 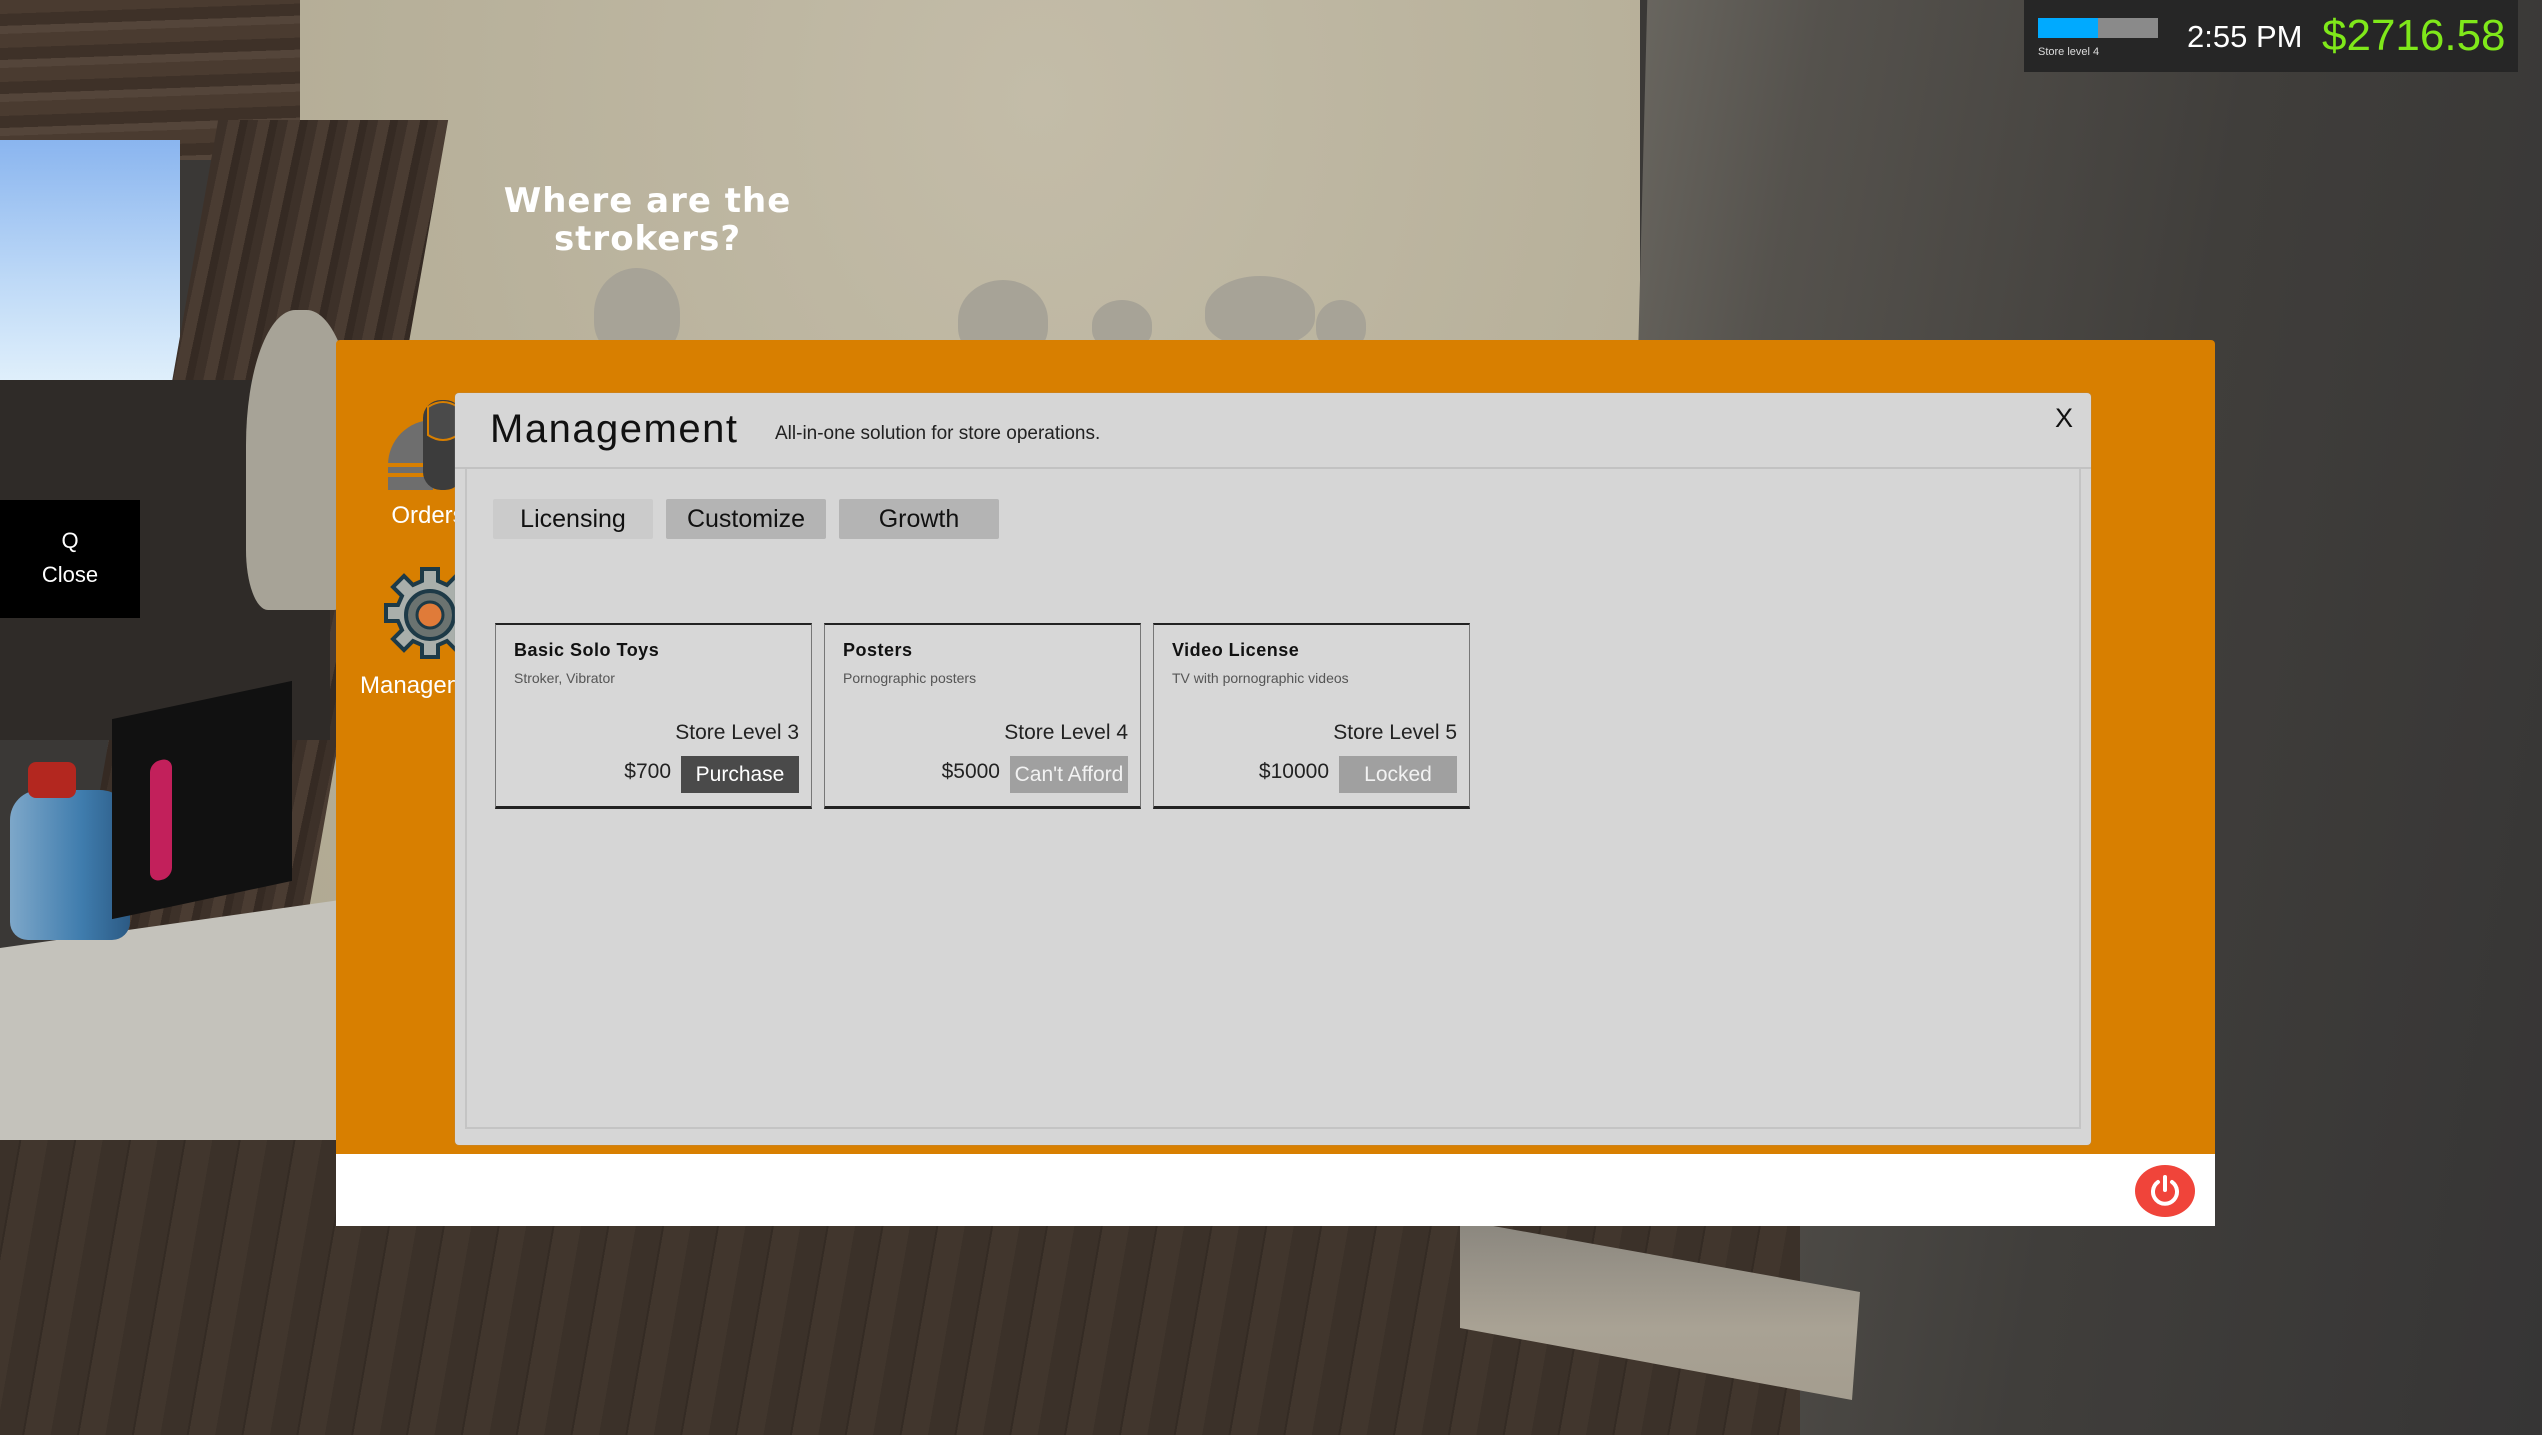 I want to click on hint-label: Close, so click(x=70, y=574).